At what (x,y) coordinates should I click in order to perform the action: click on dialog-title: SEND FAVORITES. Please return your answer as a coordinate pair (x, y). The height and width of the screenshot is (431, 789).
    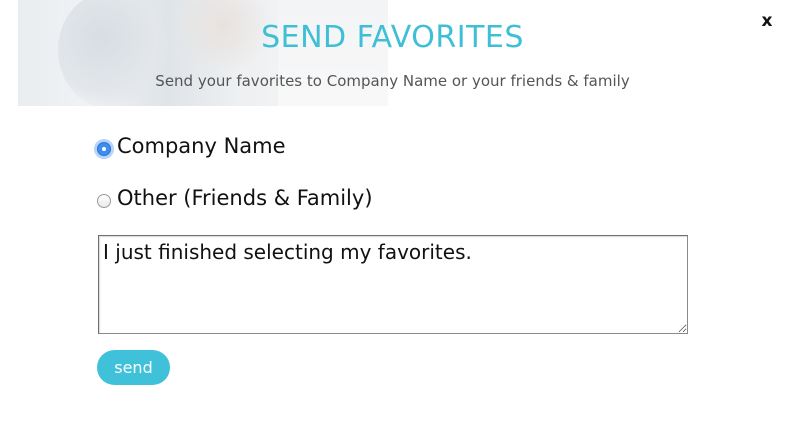
    Looking at the image, I should click on (392, 37).